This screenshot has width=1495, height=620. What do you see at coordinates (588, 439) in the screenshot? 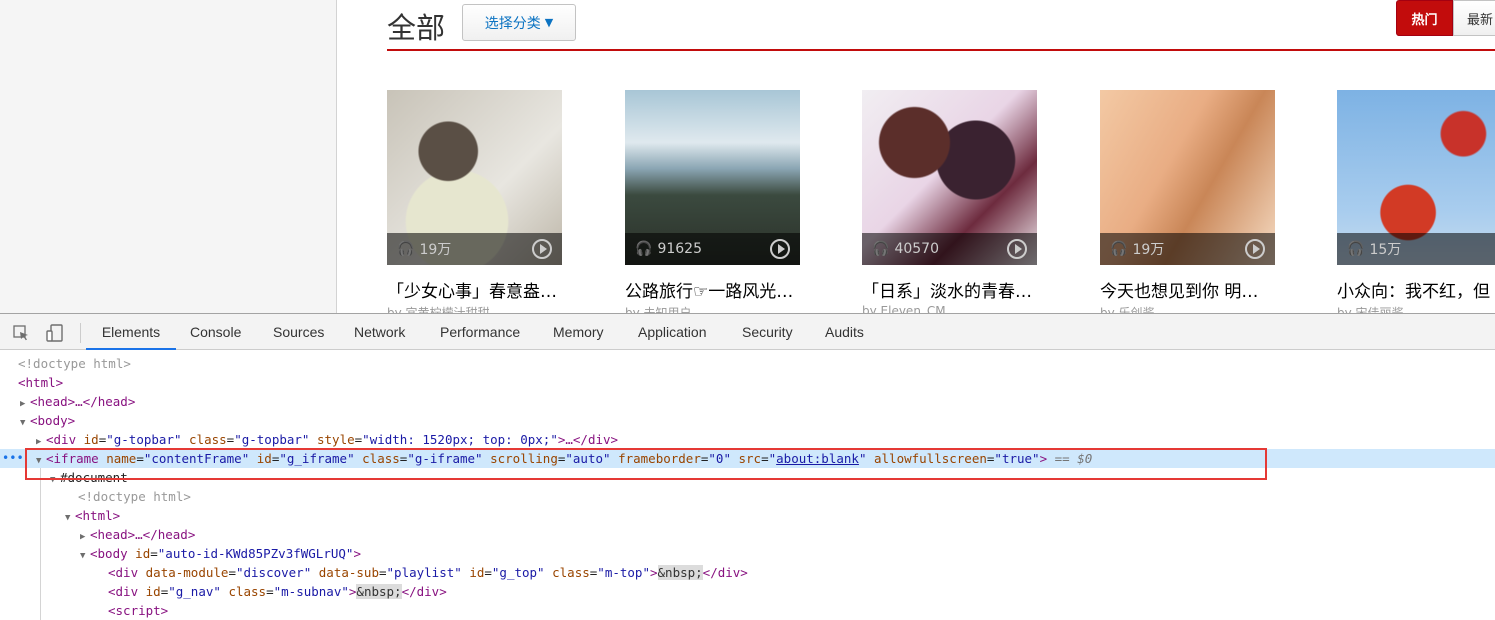
I see `tag-text: >…</div>` at bounding box center [588, 439].